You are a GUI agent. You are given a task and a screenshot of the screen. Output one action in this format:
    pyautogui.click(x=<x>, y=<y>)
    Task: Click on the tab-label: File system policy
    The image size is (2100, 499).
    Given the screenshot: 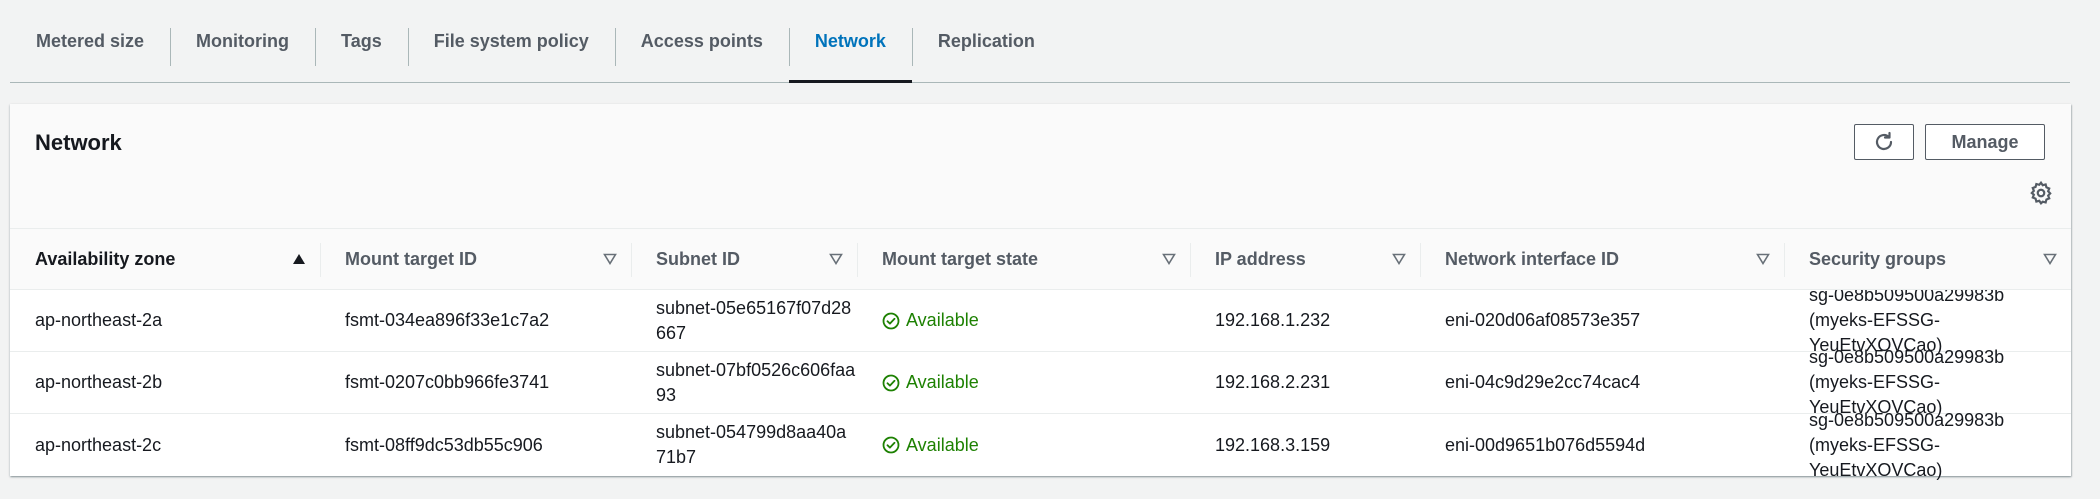 What is the action you would take?
    pyautogui.click(x=511, y=40)
    